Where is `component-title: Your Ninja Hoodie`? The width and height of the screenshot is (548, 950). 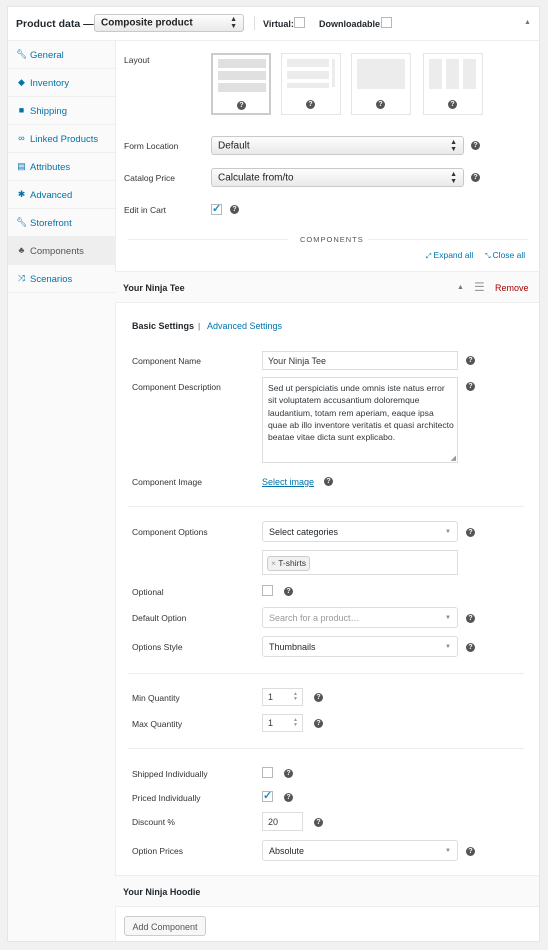
component-title: Your Ninja Hoodie is located at coordinates (162, 892).